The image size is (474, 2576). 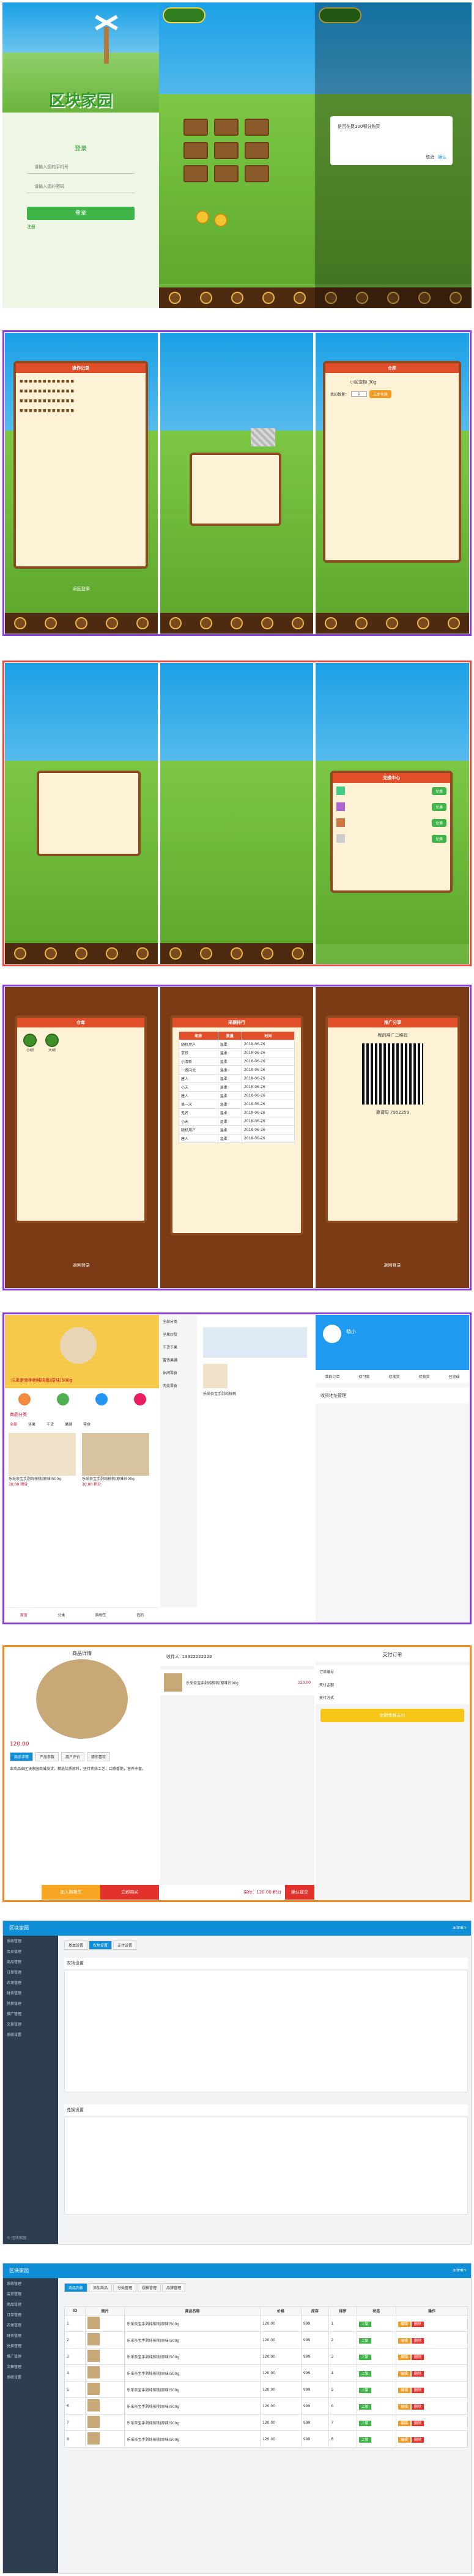 I want to click on submit-order-button: 确认提交, so click(x=299, y=1892).